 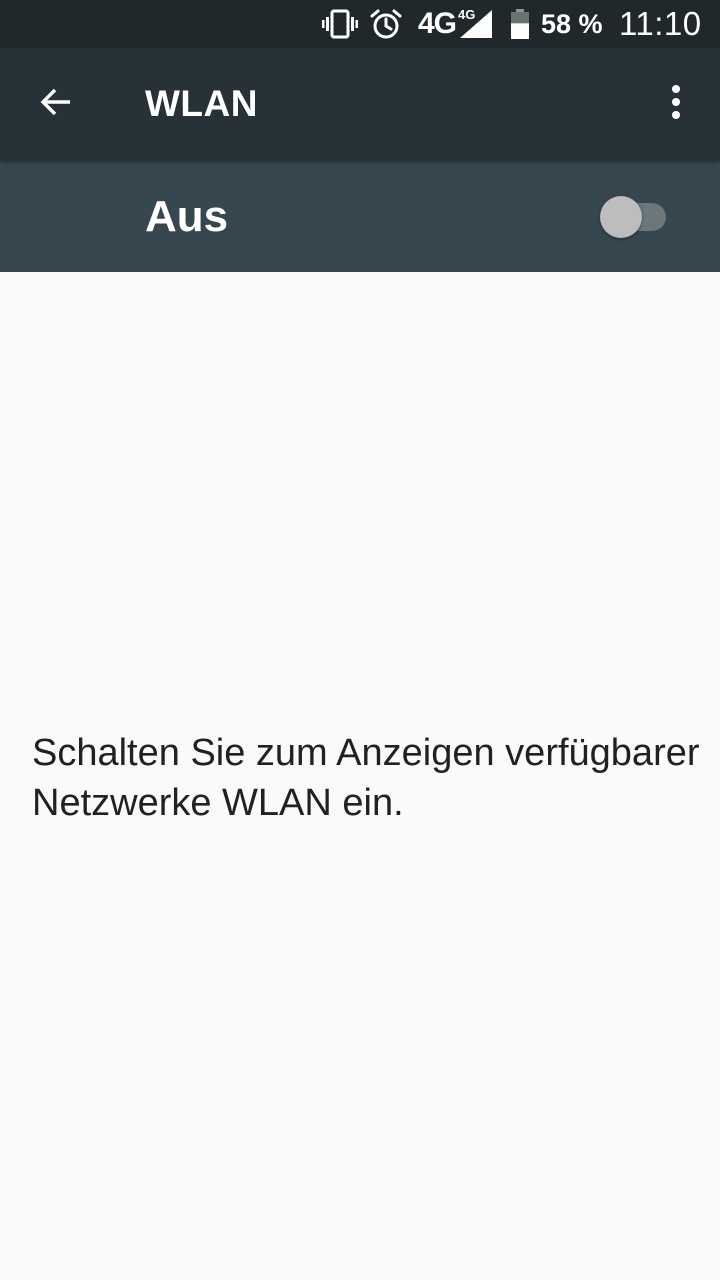 I want to click on vibrate-icon, so click(x=340, y=24).